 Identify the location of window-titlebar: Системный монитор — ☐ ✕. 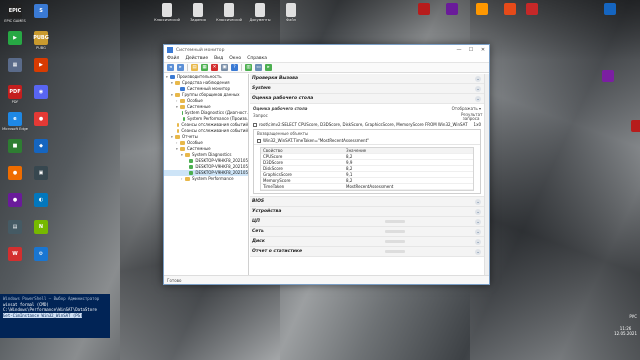
(326, 50).